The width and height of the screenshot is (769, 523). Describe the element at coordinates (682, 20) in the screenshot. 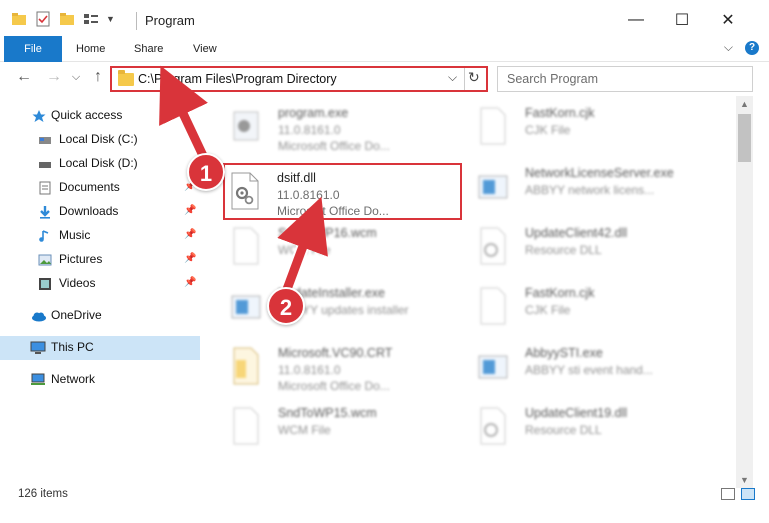

I see `maximize-button: ☐` at that location.